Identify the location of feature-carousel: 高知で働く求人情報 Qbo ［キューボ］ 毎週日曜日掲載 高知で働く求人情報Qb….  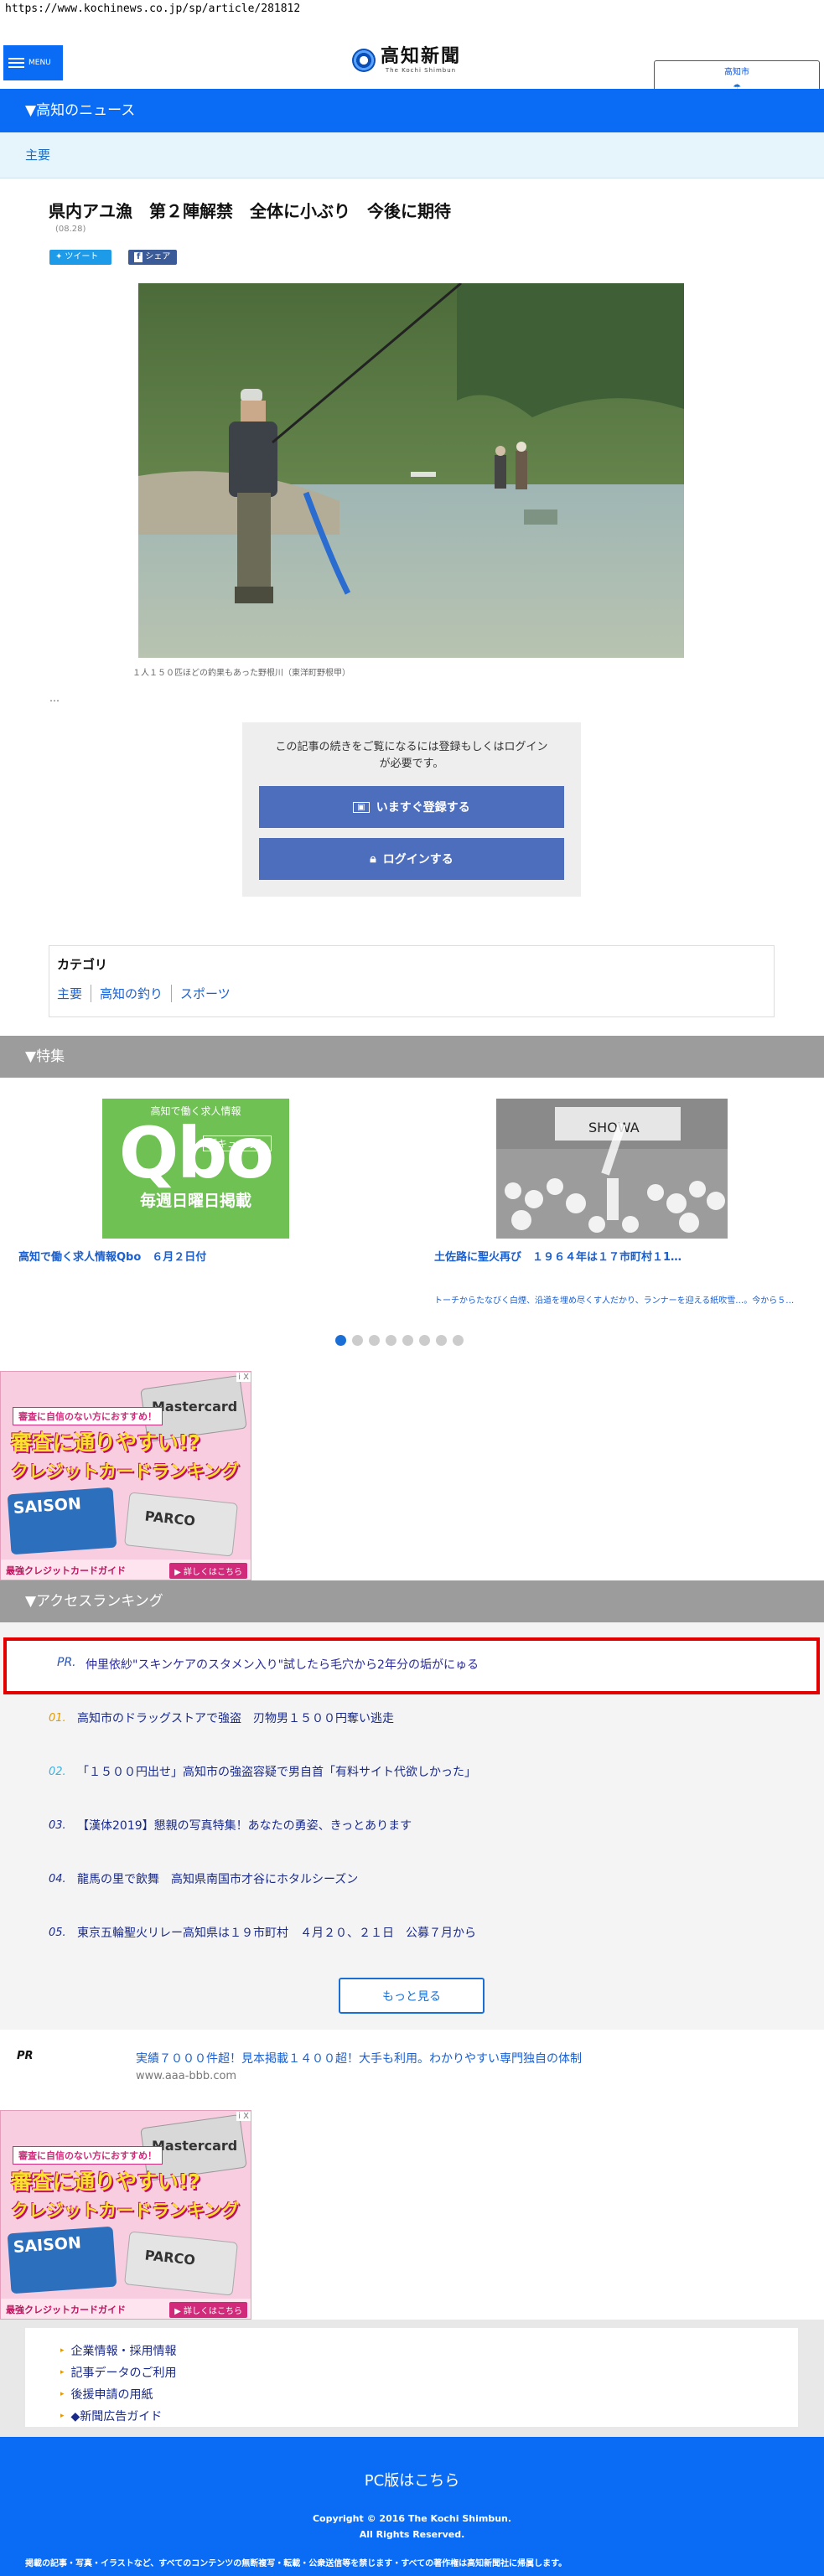
(412, 1232).